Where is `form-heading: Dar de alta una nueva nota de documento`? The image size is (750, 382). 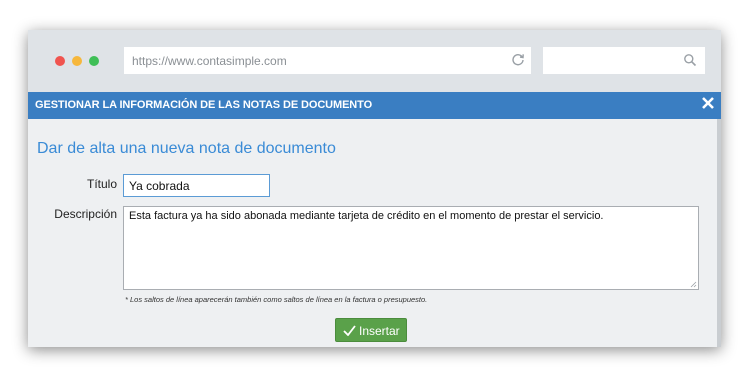
form-heading: Dar de alta una nueva nota de documento is located at coordinates (186, 148).